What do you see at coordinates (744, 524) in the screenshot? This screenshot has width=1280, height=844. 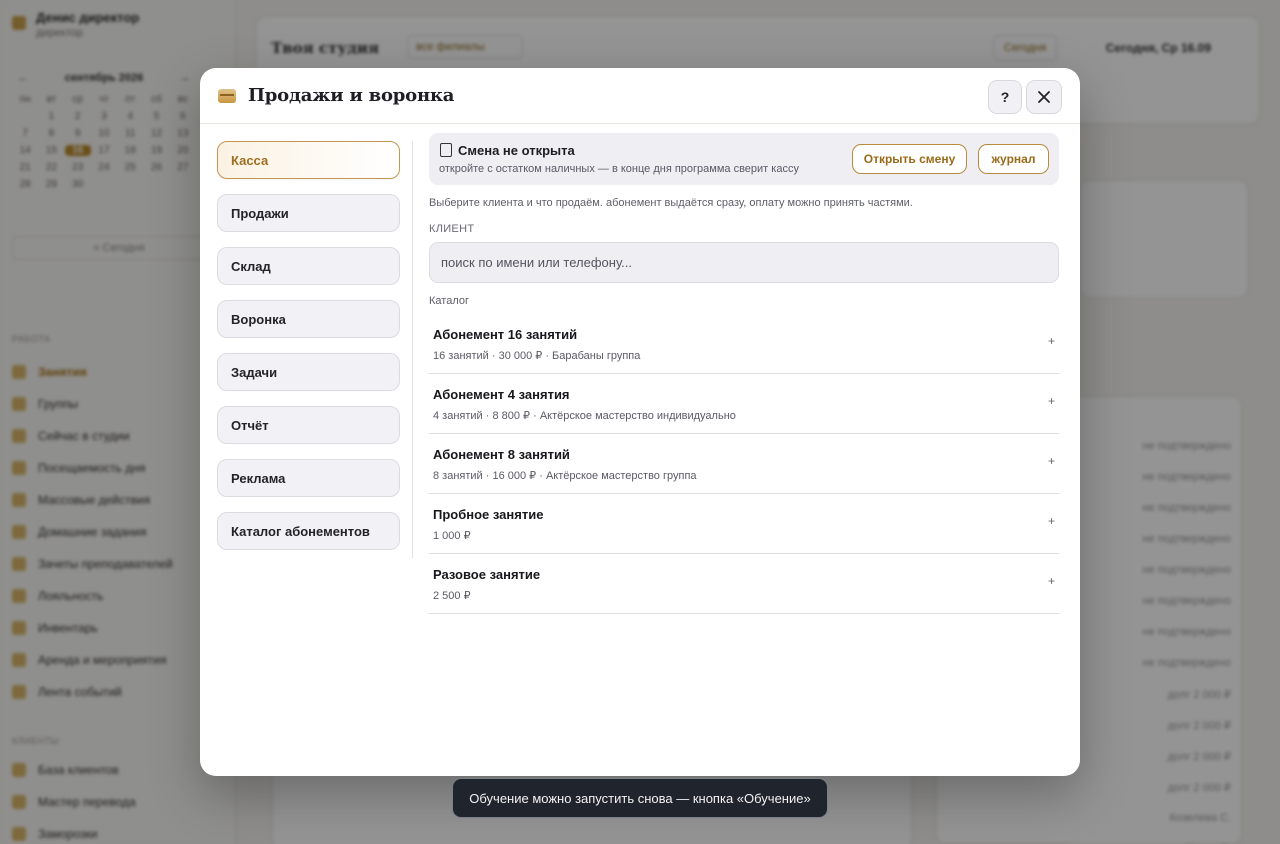 I see `catalog-item: Пробное занятие 1 000 ₽ +` at bounding box center [744, 524].